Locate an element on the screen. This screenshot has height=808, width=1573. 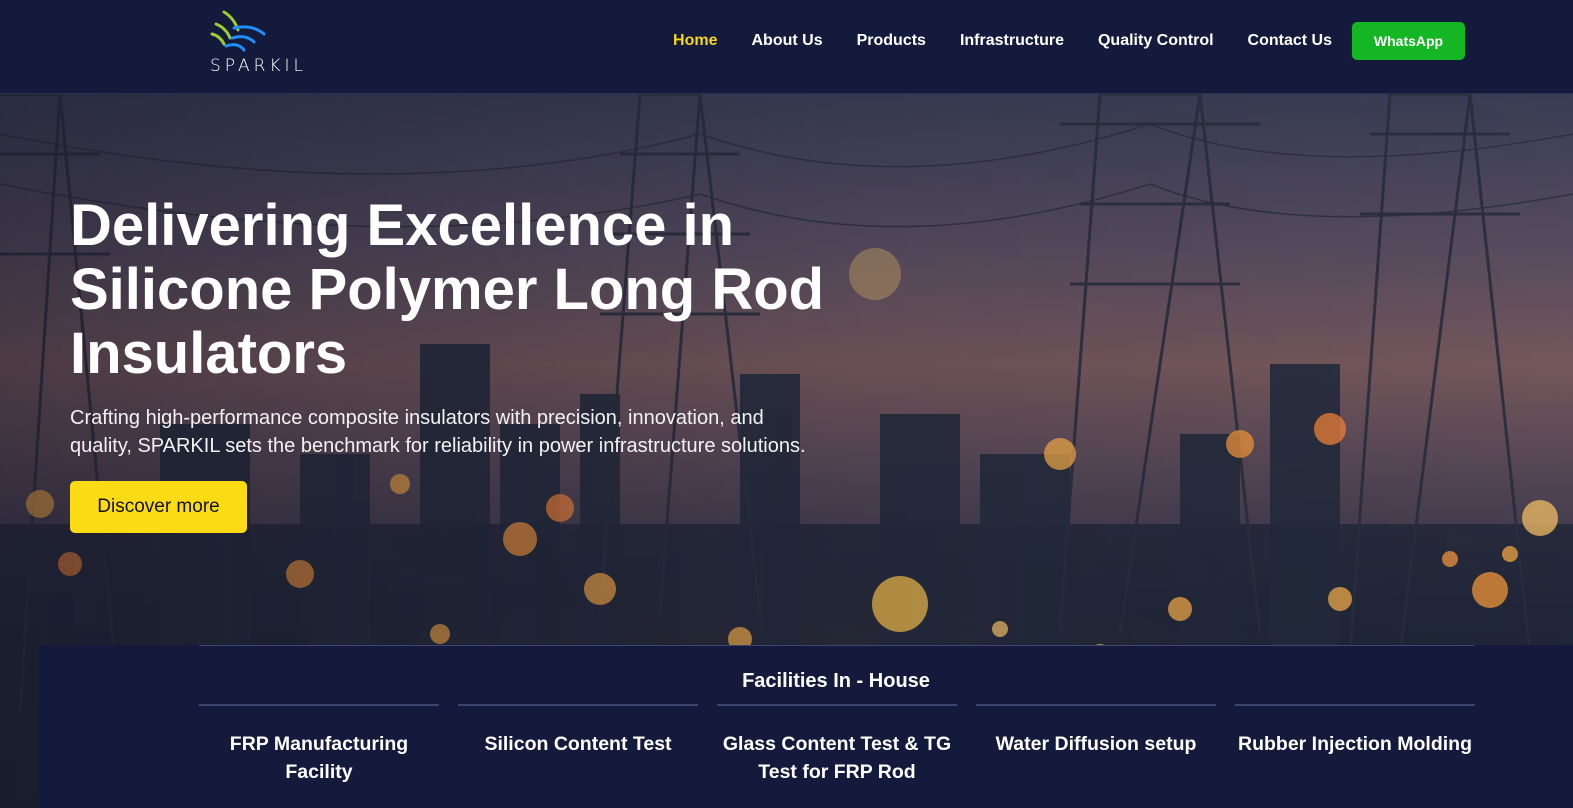
nav-item-infrastructure: Infrastructure is located at coordinates (1012, 41).